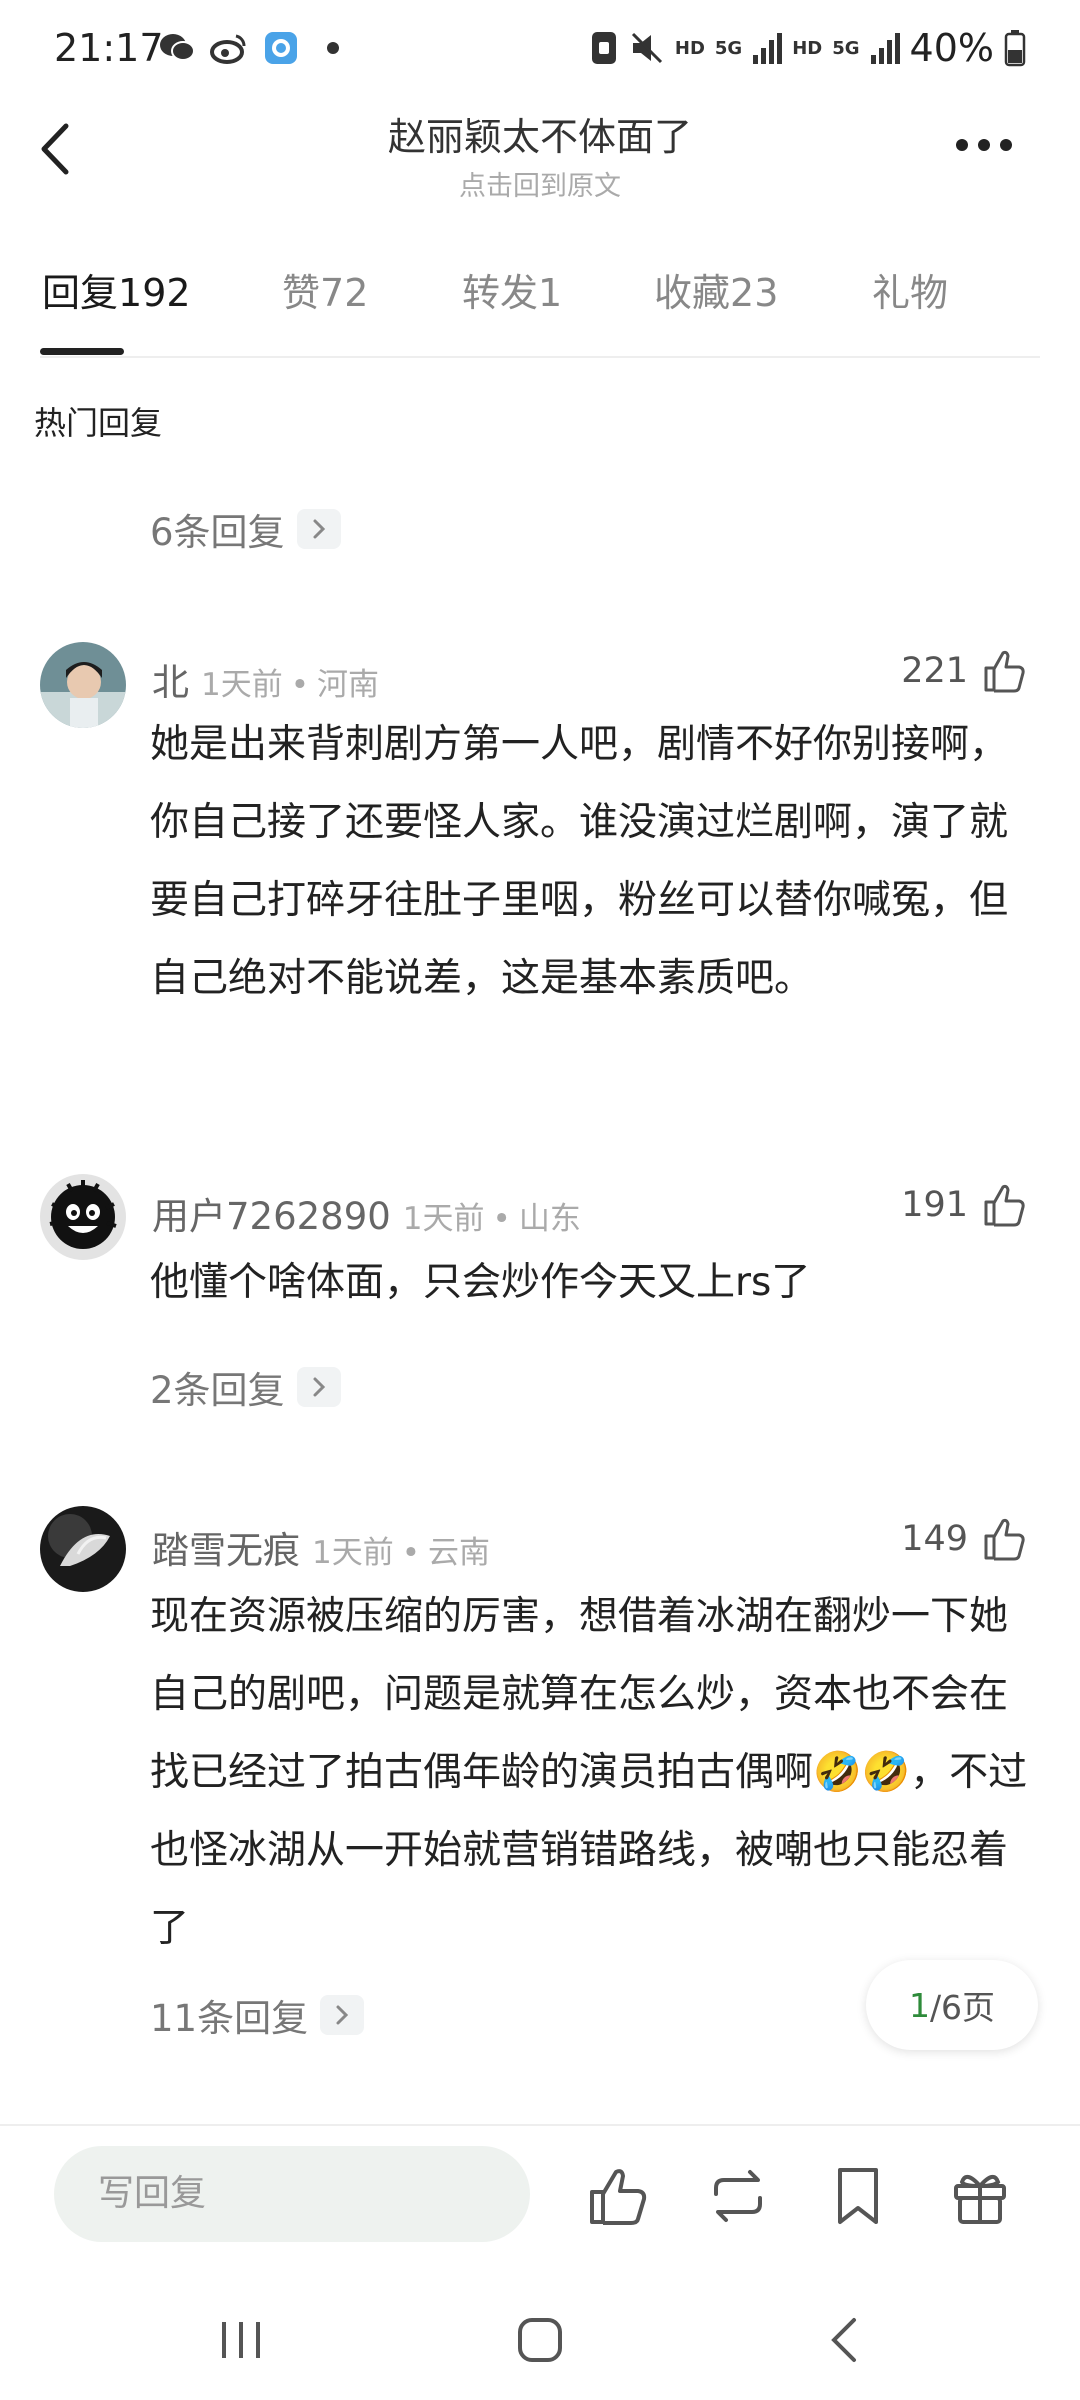  Describe the element at coordinates (919, 2005) in the screenshot. I see `current-page: 1` at that location.